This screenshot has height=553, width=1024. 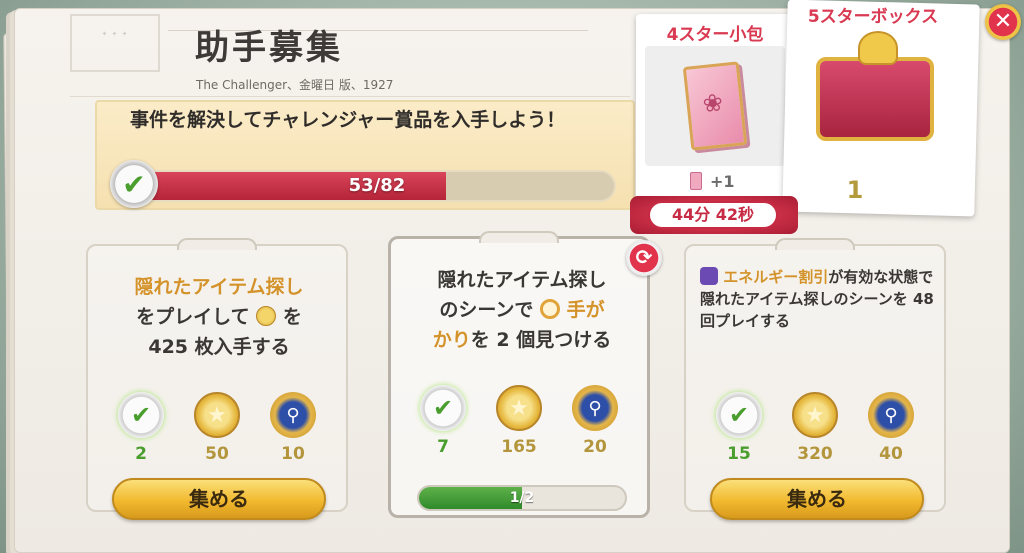 I want to click on reward-magnifier: ⚲ 20, so click(x=595, y=421).